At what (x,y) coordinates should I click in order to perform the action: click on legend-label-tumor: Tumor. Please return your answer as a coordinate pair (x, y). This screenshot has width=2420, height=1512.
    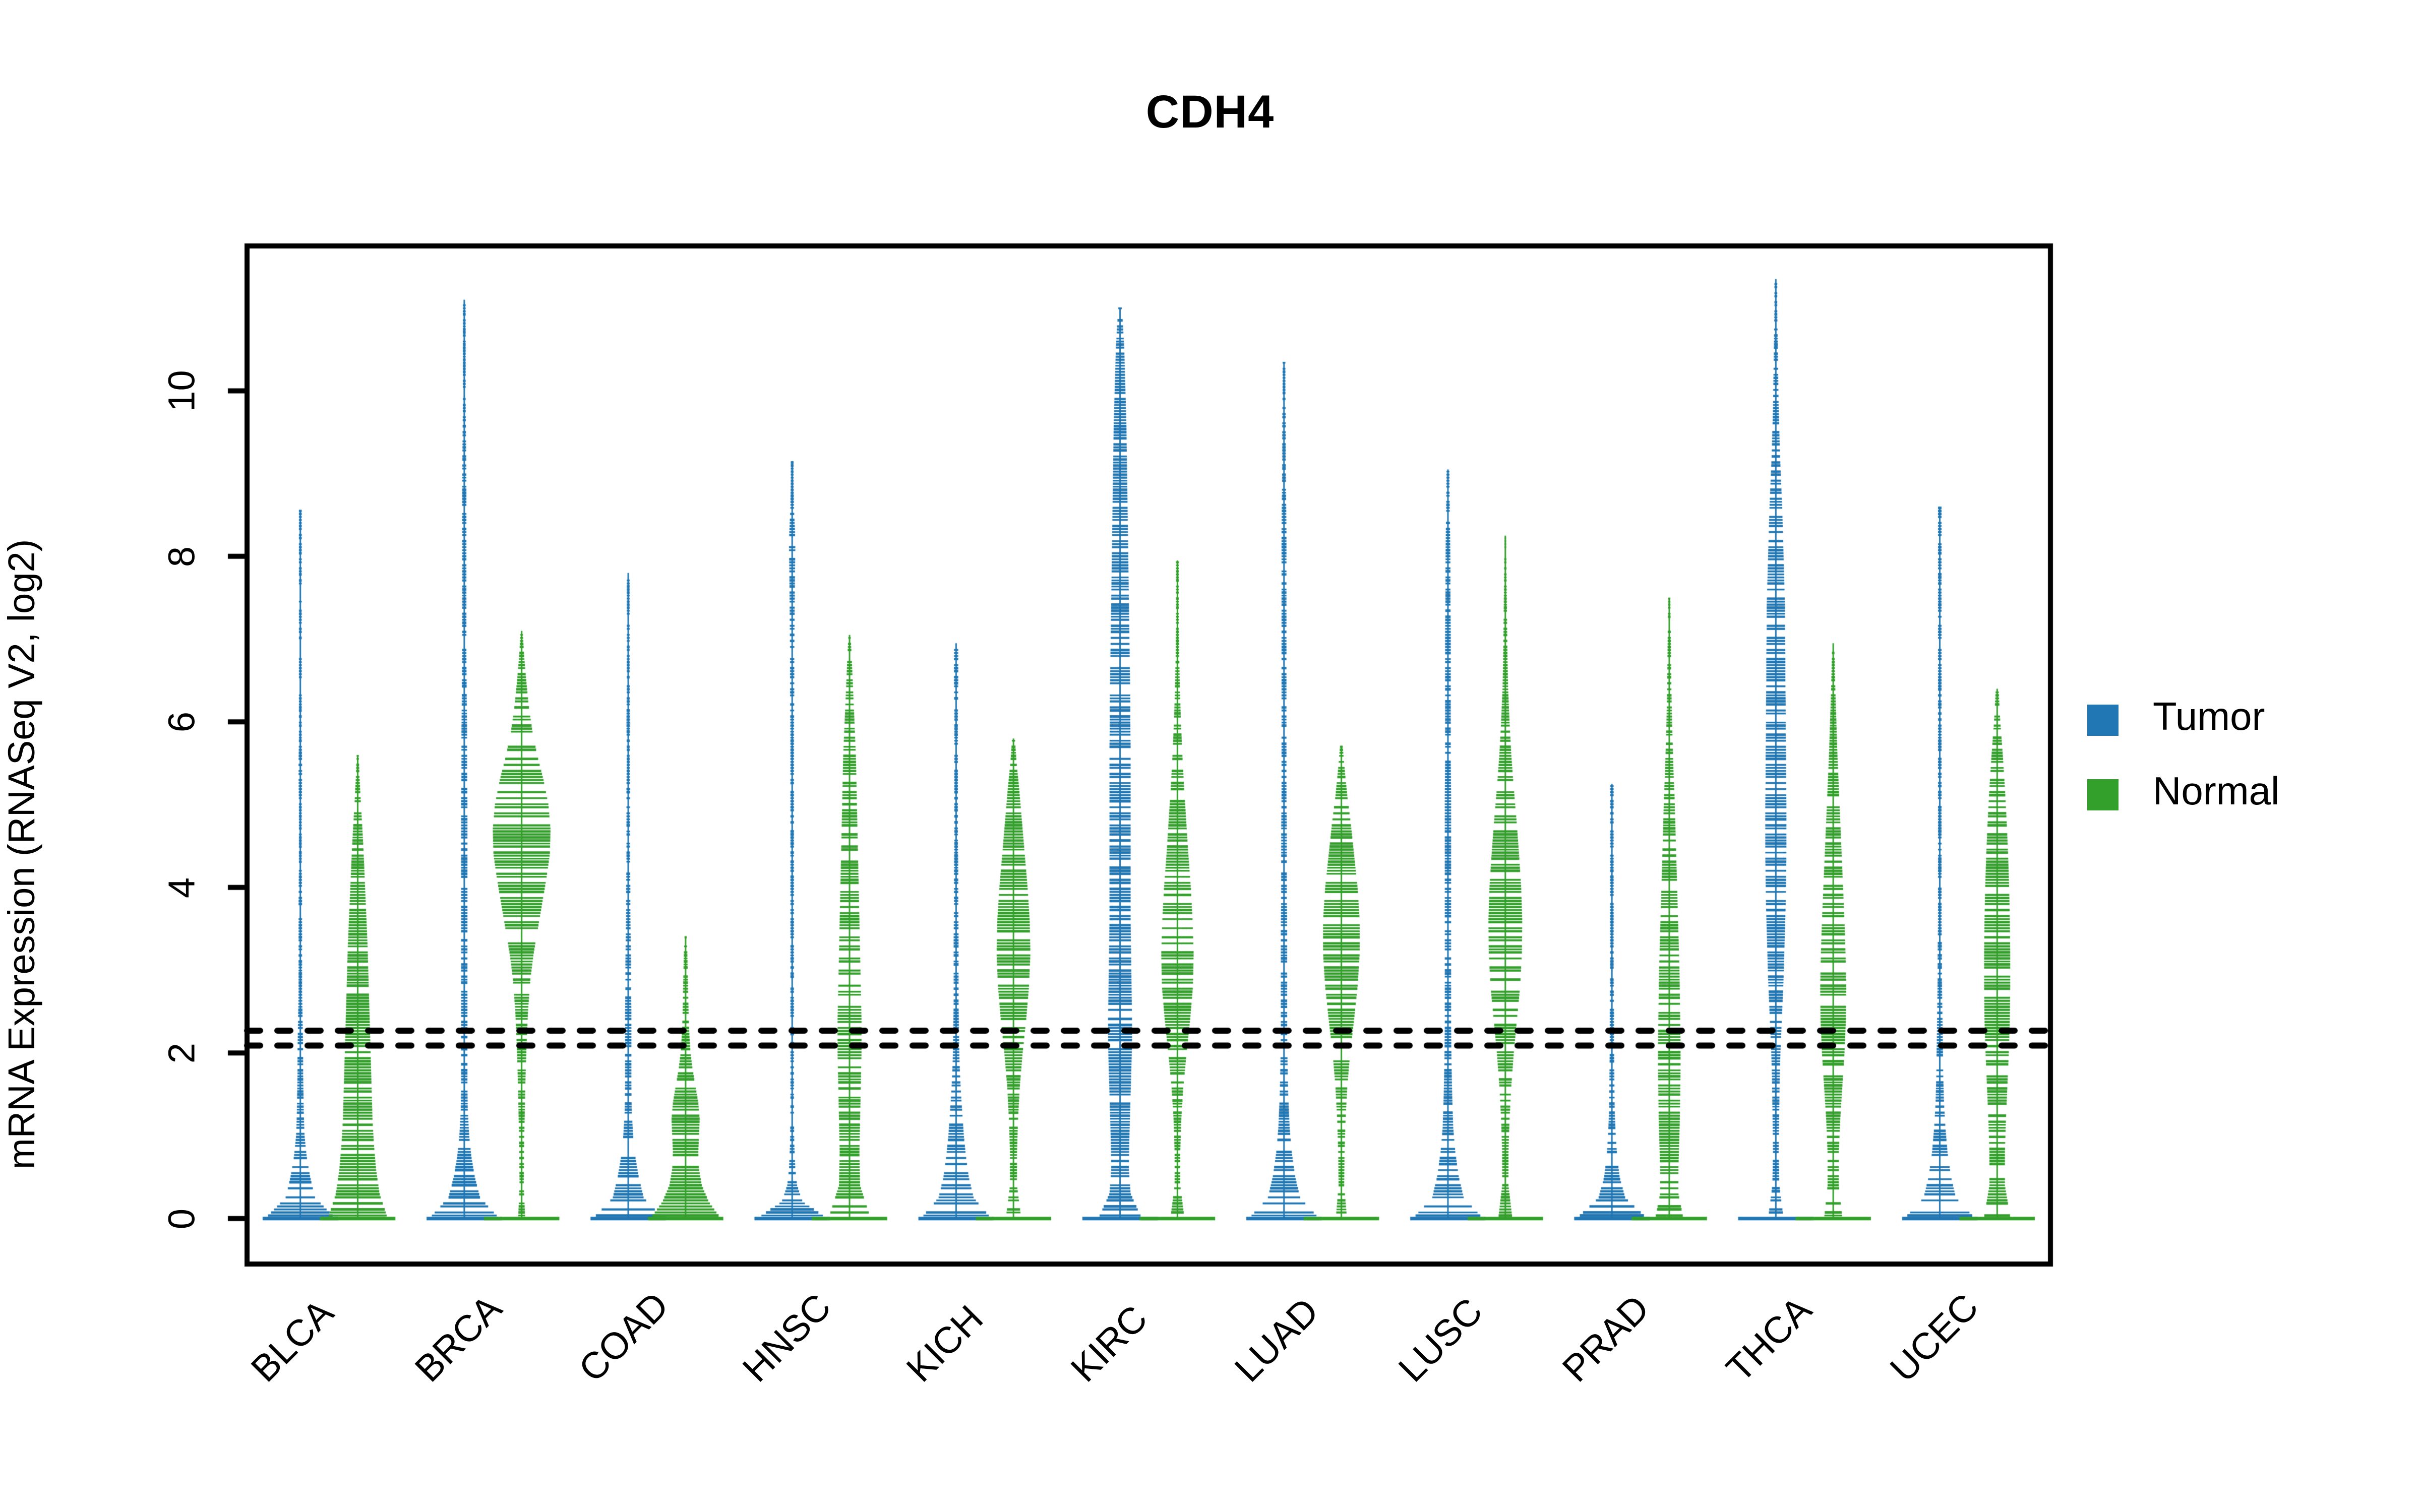
    Looking at the image, I should click on (2209, 716).